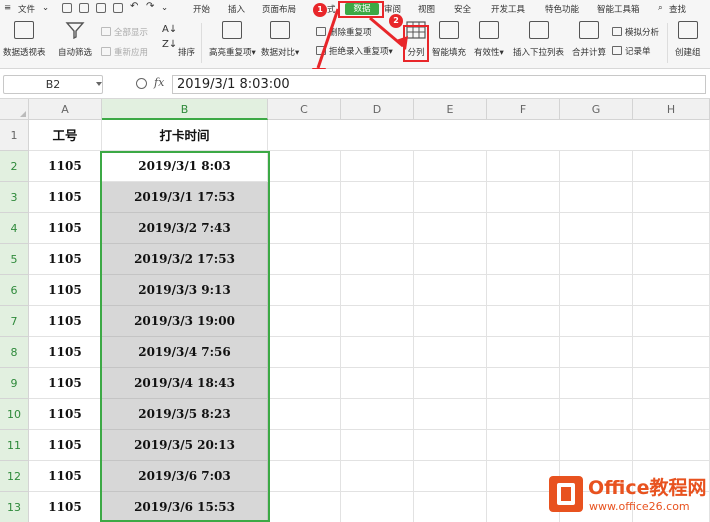  I want to click on header-cell-employee-id: 工号, so click(65, 135).